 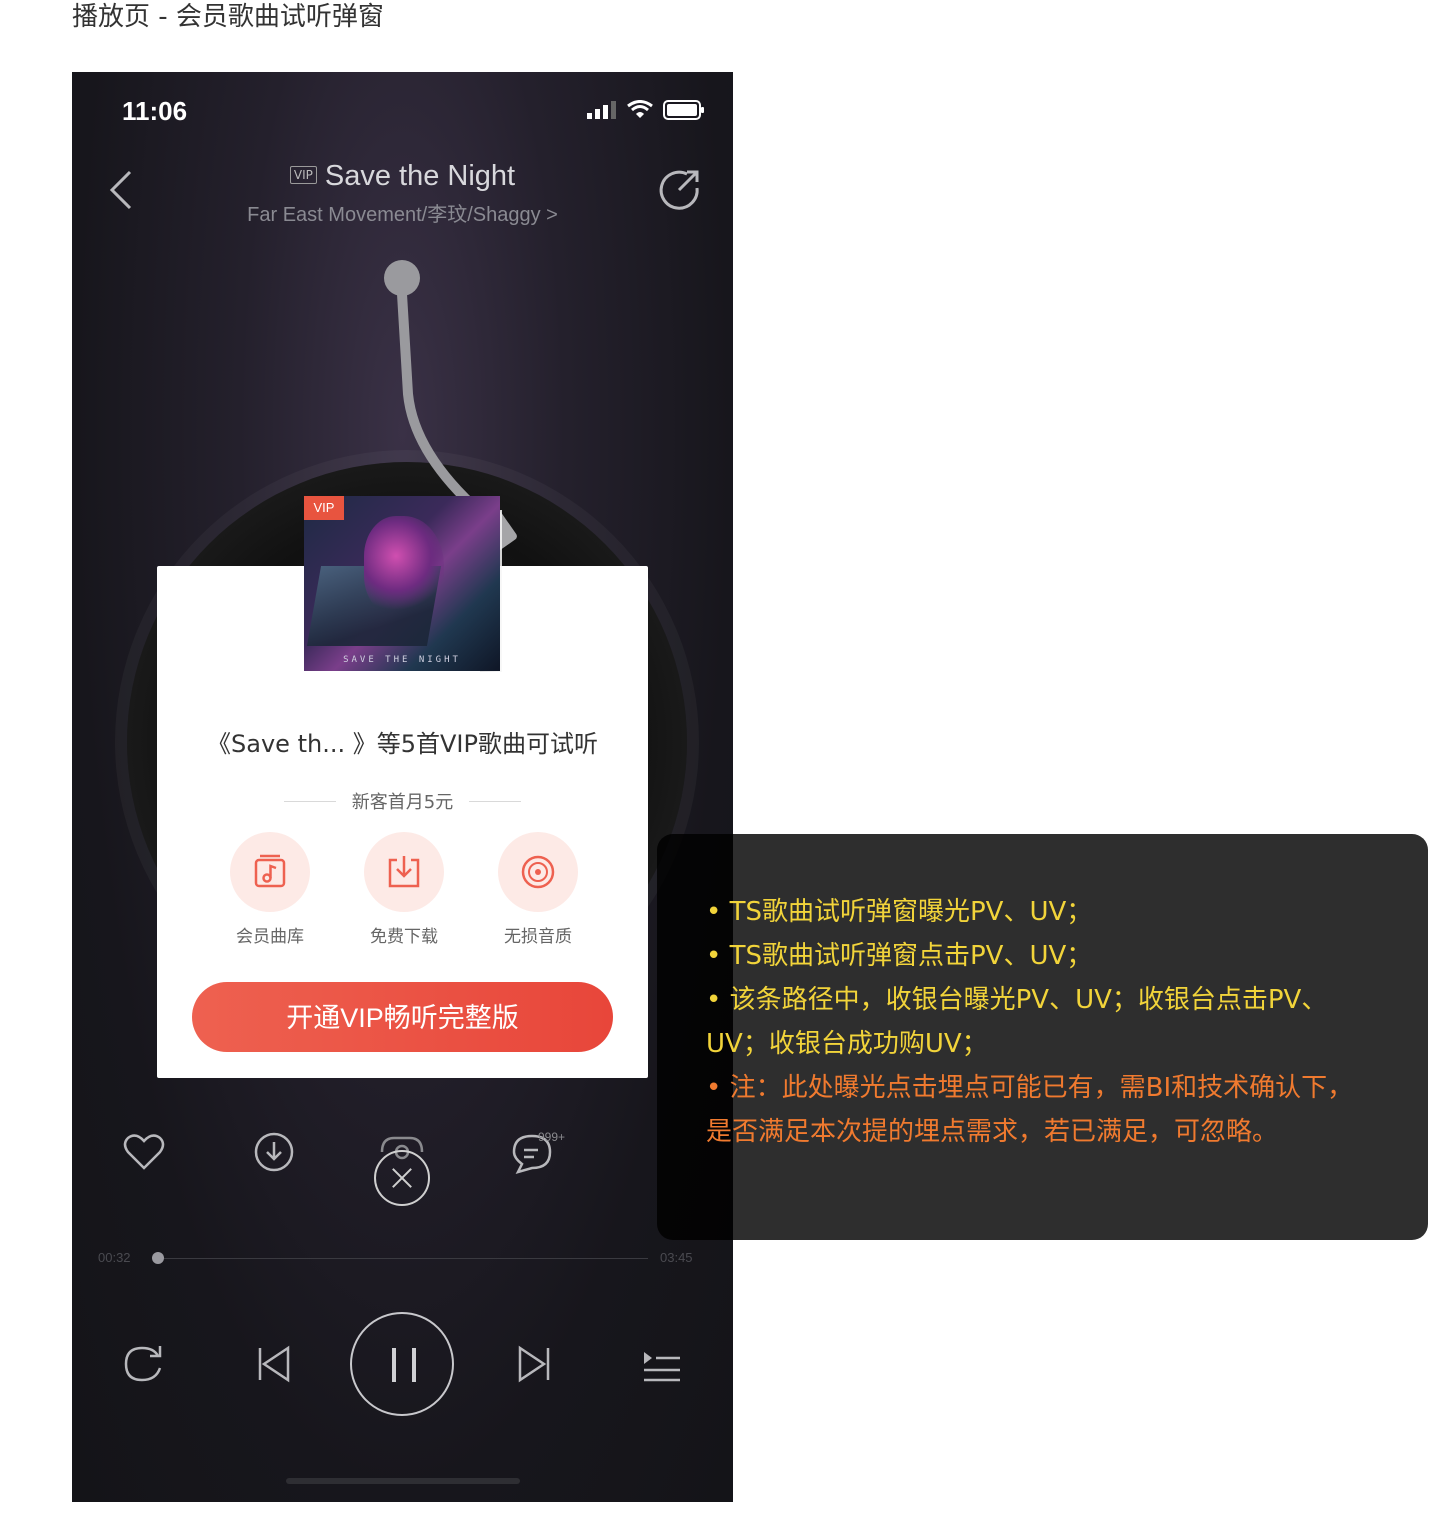 What do you see at coordinates (270, 937) in the screenshot?
I see `benefit-label: 会员曲库` at bounding box center [270, 937].